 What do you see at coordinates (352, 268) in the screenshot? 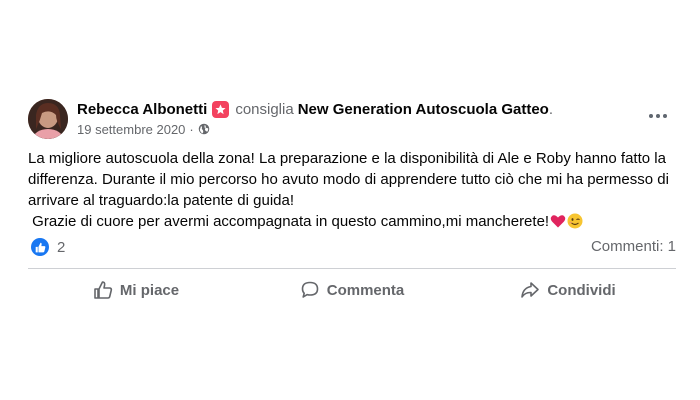
I see `divider` at bounding box center [352, 268].